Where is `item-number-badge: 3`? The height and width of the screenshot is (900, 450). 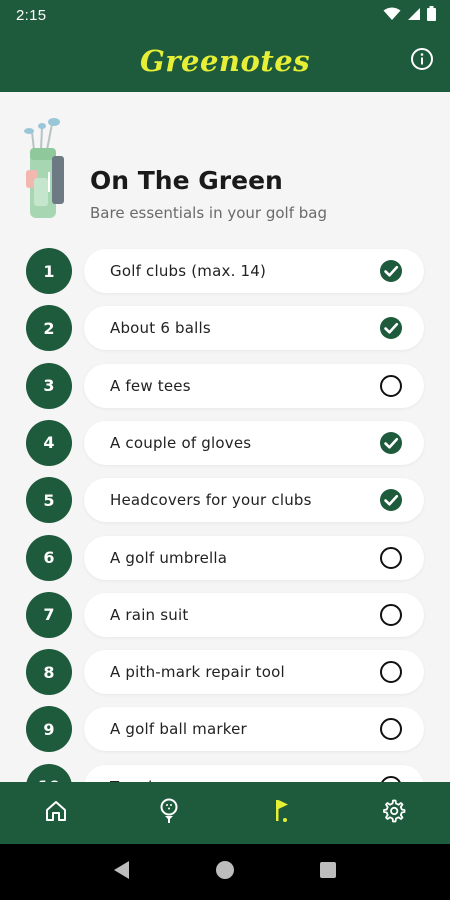 item-number-badge: 3 is located at coordinates (49, 385).